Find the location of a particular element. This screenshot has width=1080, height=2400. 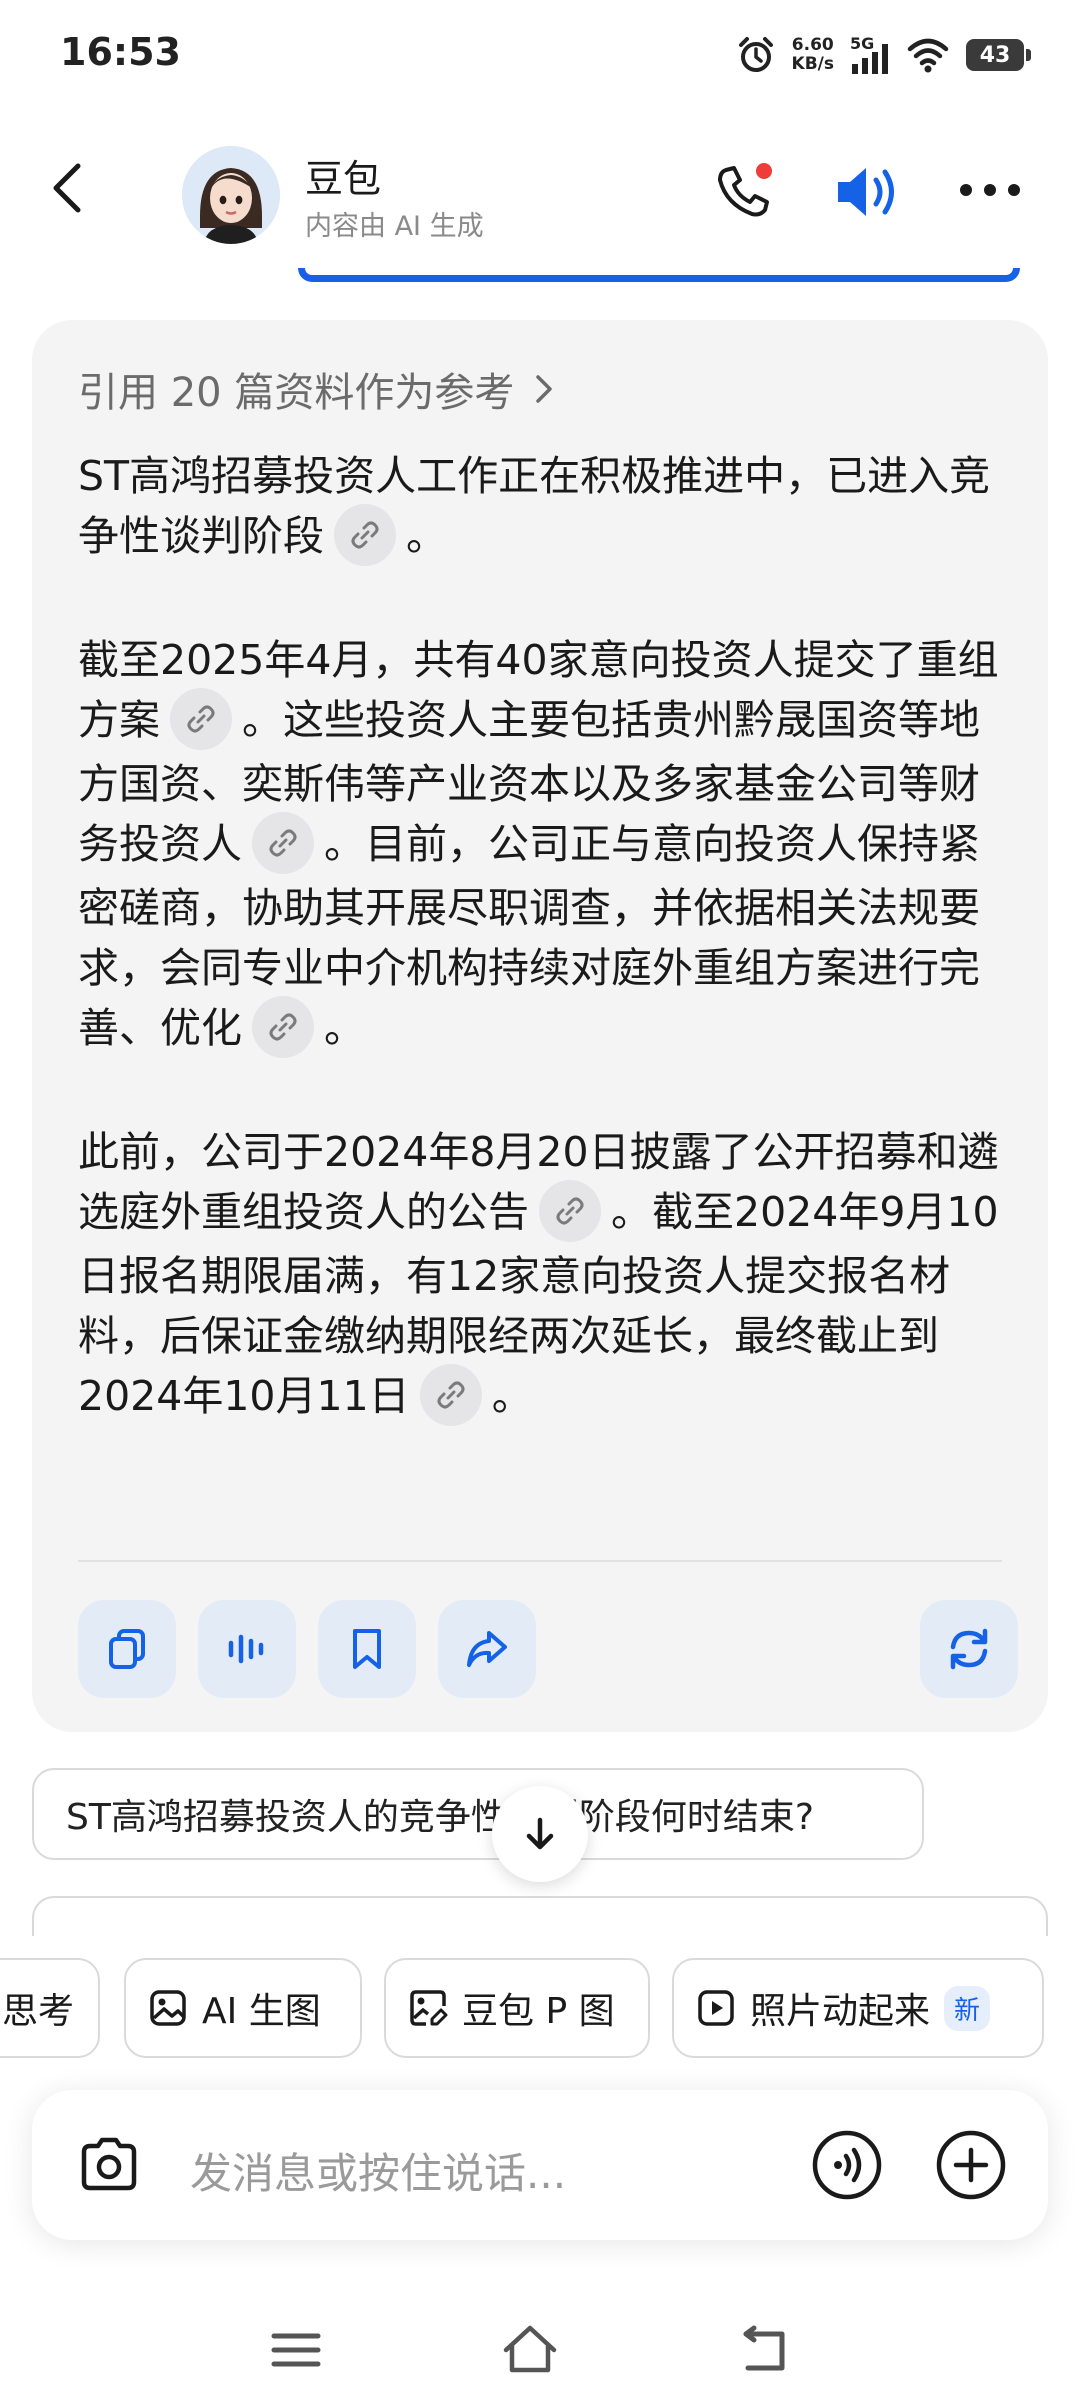

share-icon is located at coordinates (487, 1649).